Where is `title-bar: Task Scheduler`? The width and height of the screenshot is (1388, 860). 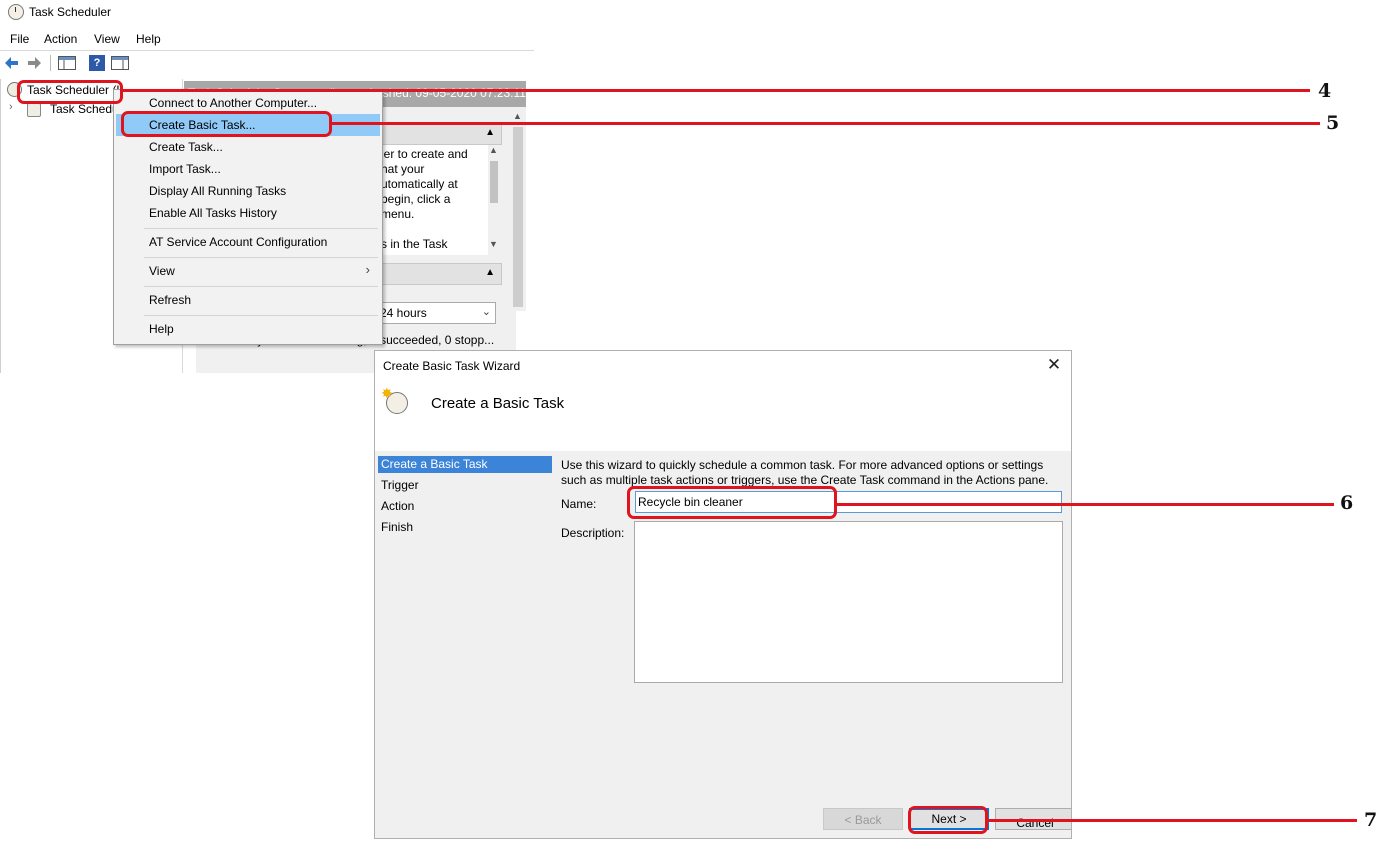
title-bar: Task Scheduler is located at coordinates (267, 13).